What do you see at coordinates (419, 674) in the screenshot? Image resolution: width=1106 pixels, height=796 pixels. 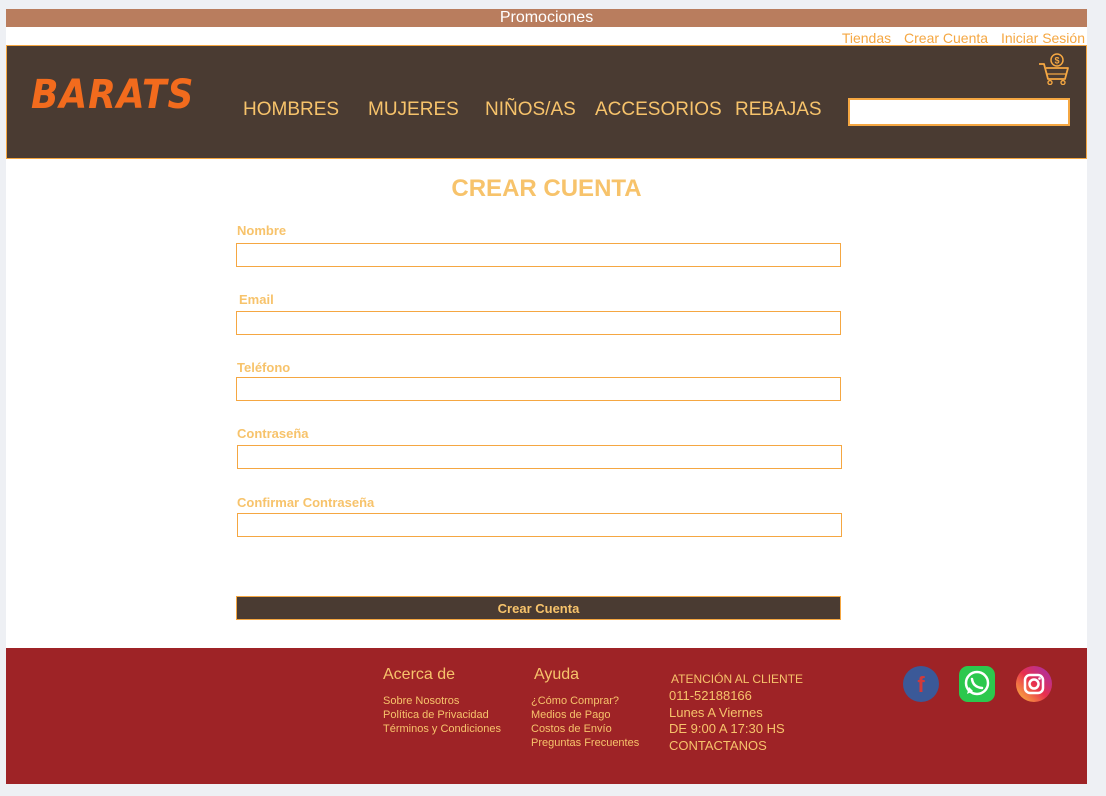 I see `footer-about-heading: Acerca de` at bounding box center [419, 674].